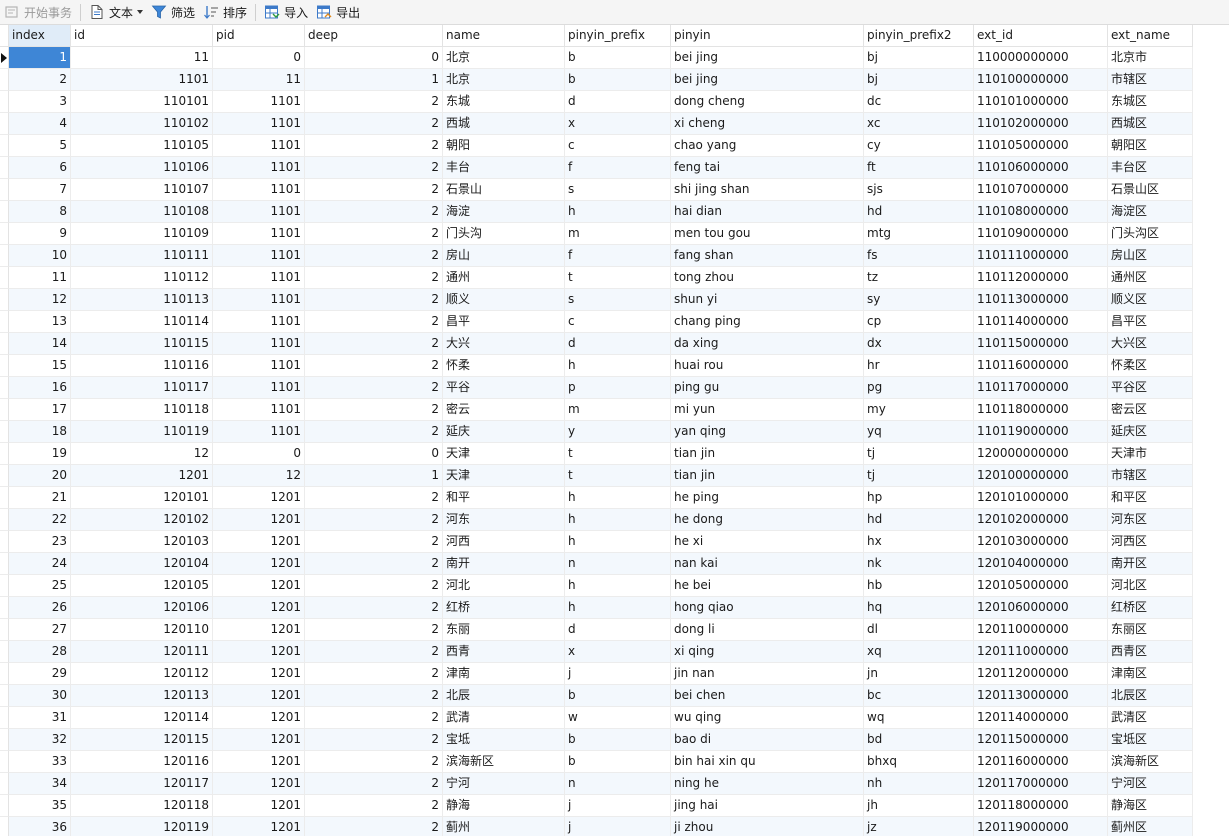  Describe the element at coordinates (614, 826) in the screenshot. I see `table-row: 36 120119 1201 2 蓟州 j ji zhou jz 120119000000 蓟州区` at that location.